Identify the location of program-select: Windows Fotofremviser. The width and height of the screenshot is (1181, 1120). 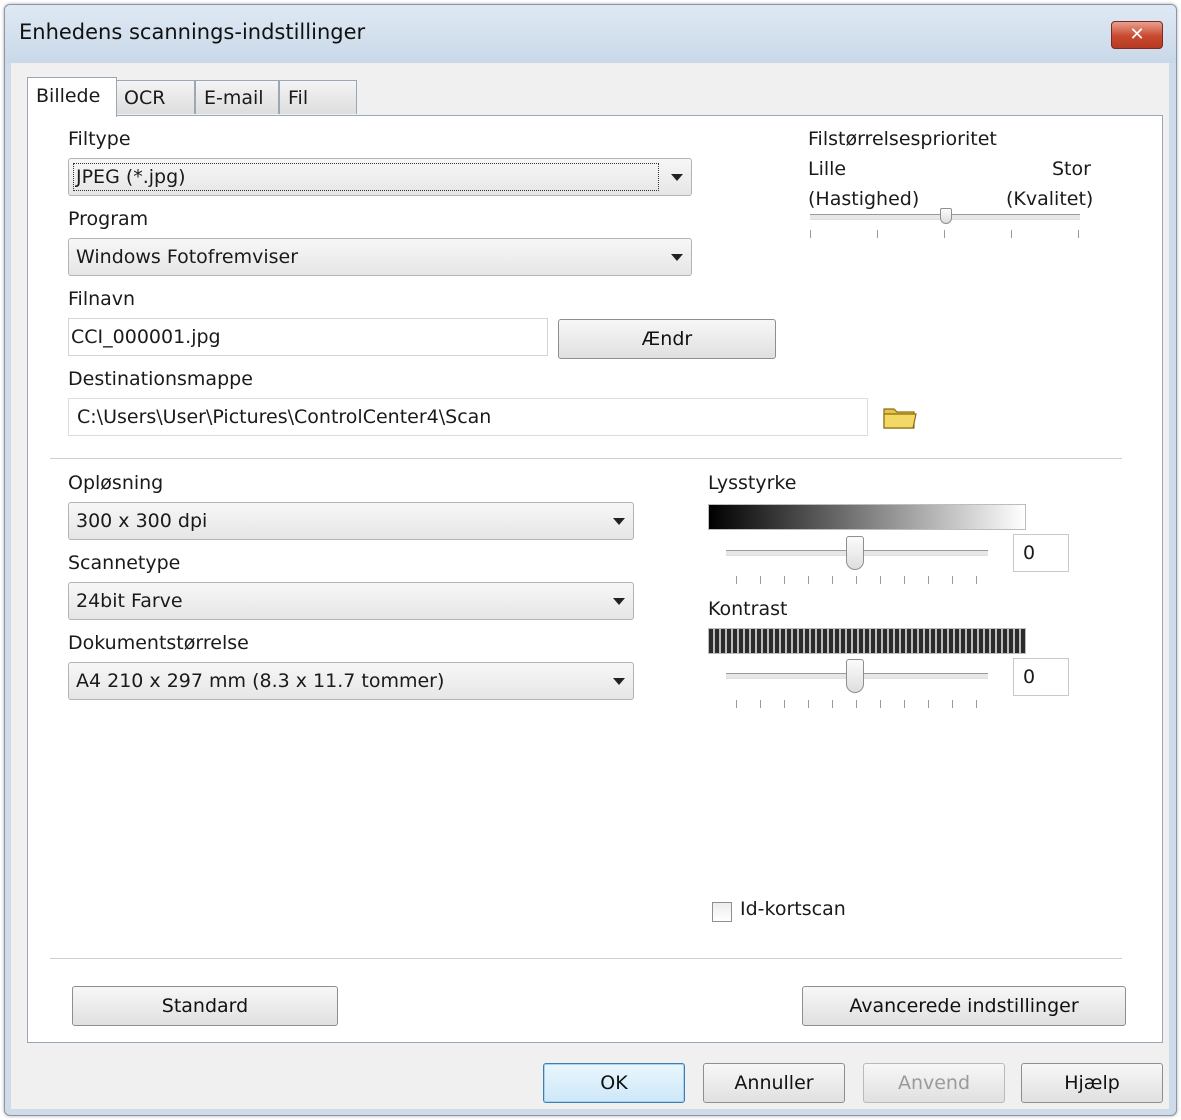
(380, 257).